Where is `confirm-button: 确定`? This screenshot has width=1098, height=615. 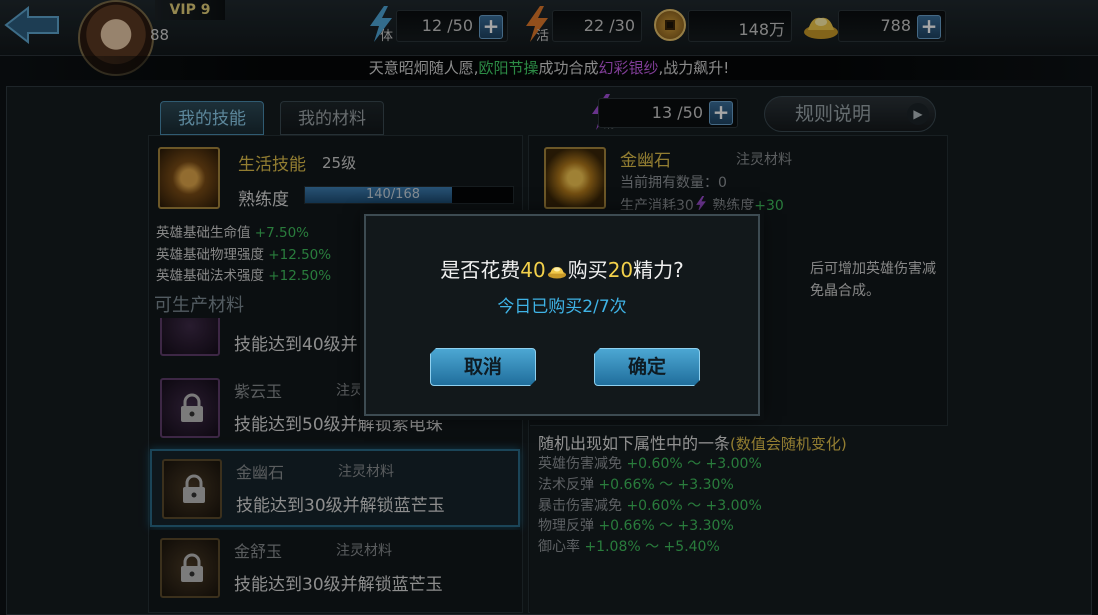
confirm-button: 确定 is located at coordinates (647, 367).